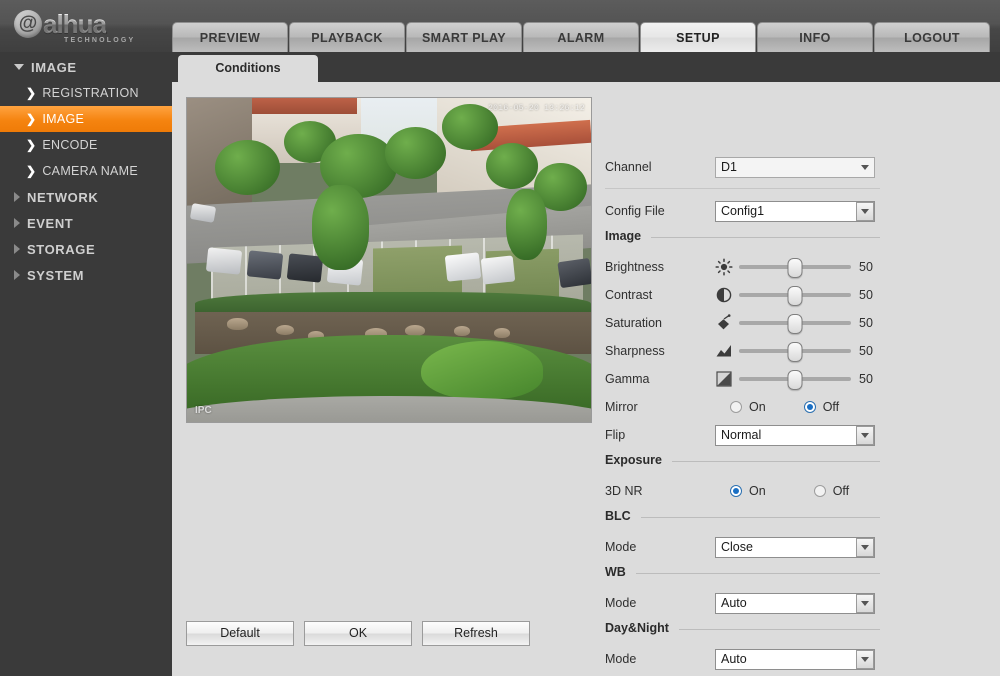 This screenshot has height=676, width=1000. I want to click on field-saturation: Saturation 50, so click(744, 323).